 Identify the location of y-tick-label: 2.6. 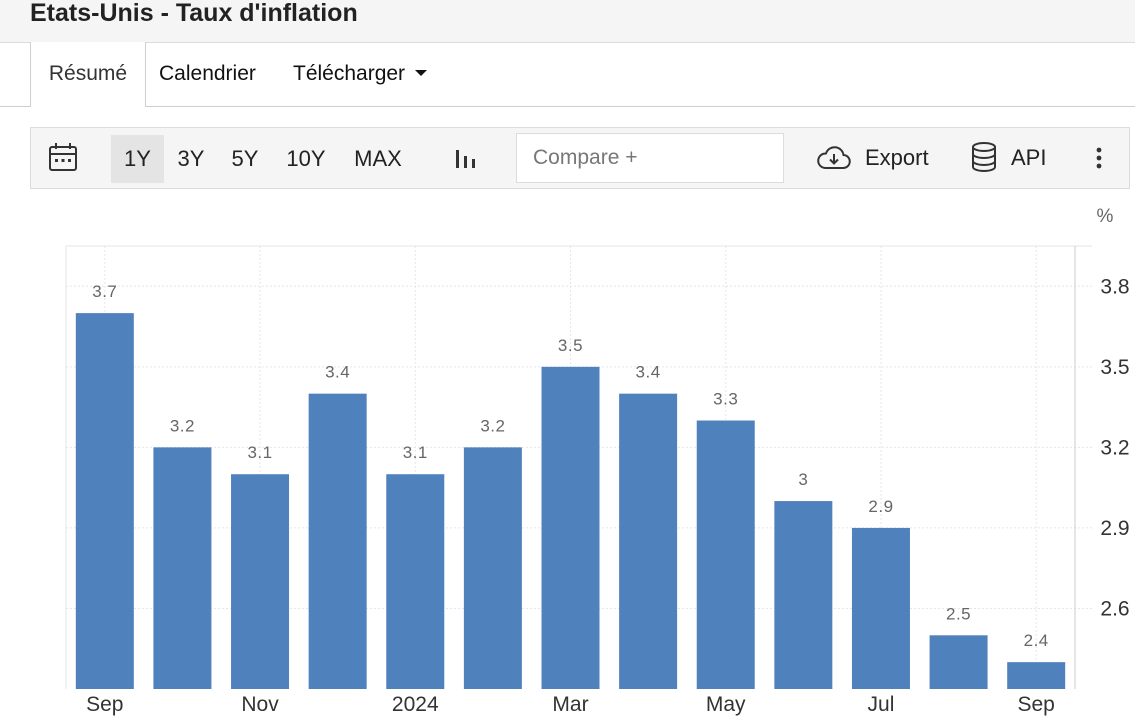
(1114, 608).